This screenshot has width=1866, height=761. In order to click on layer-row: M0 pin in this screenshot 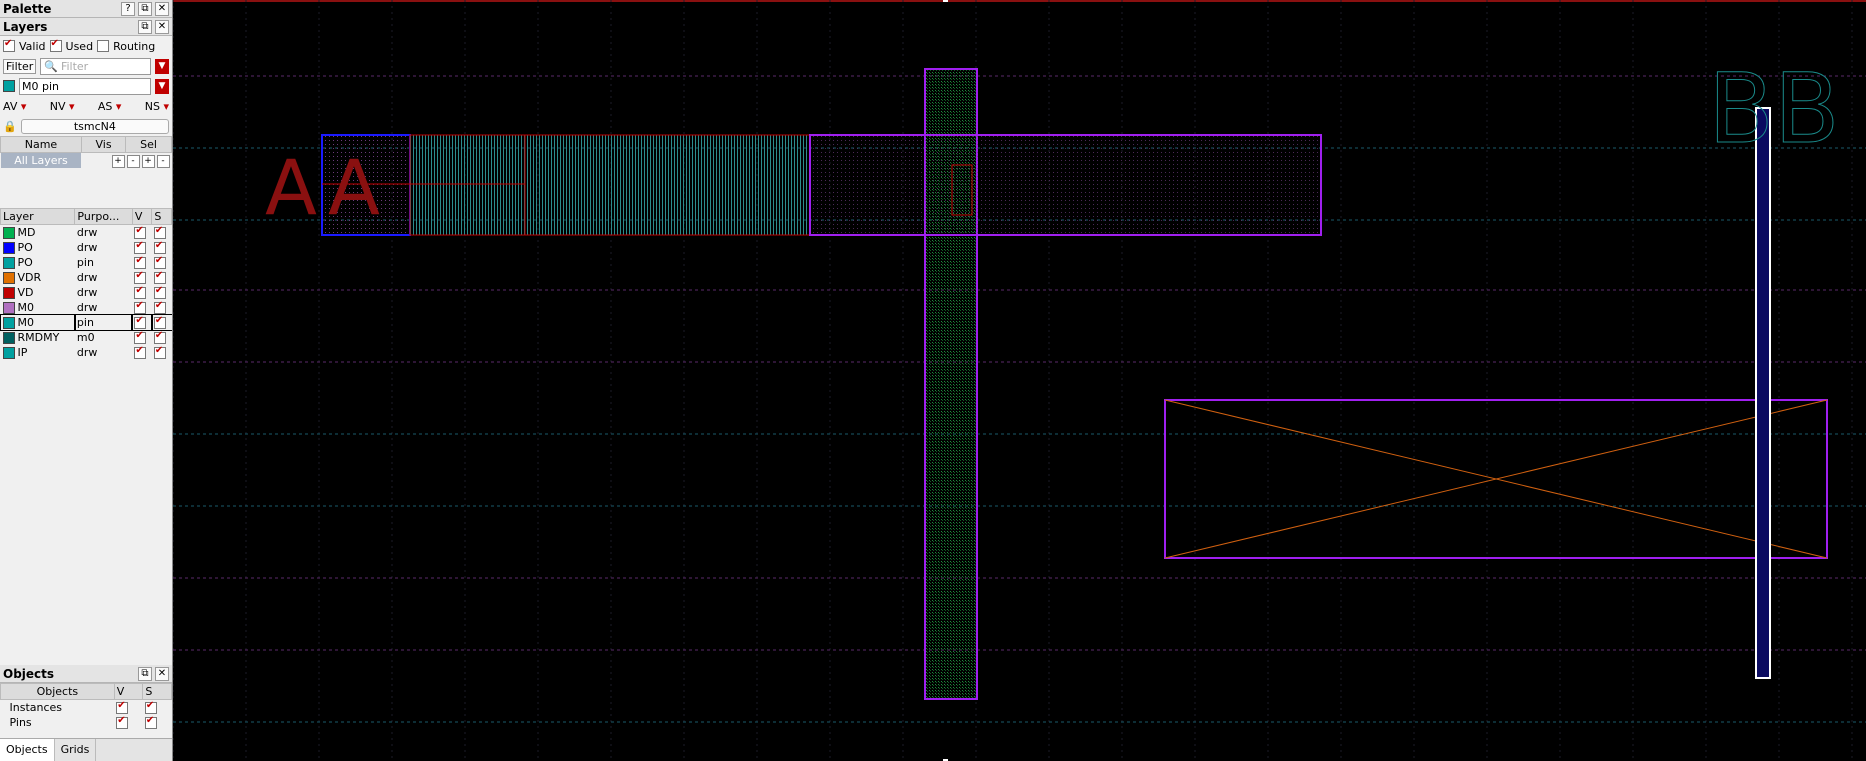, I will do `click(86, 322)`.